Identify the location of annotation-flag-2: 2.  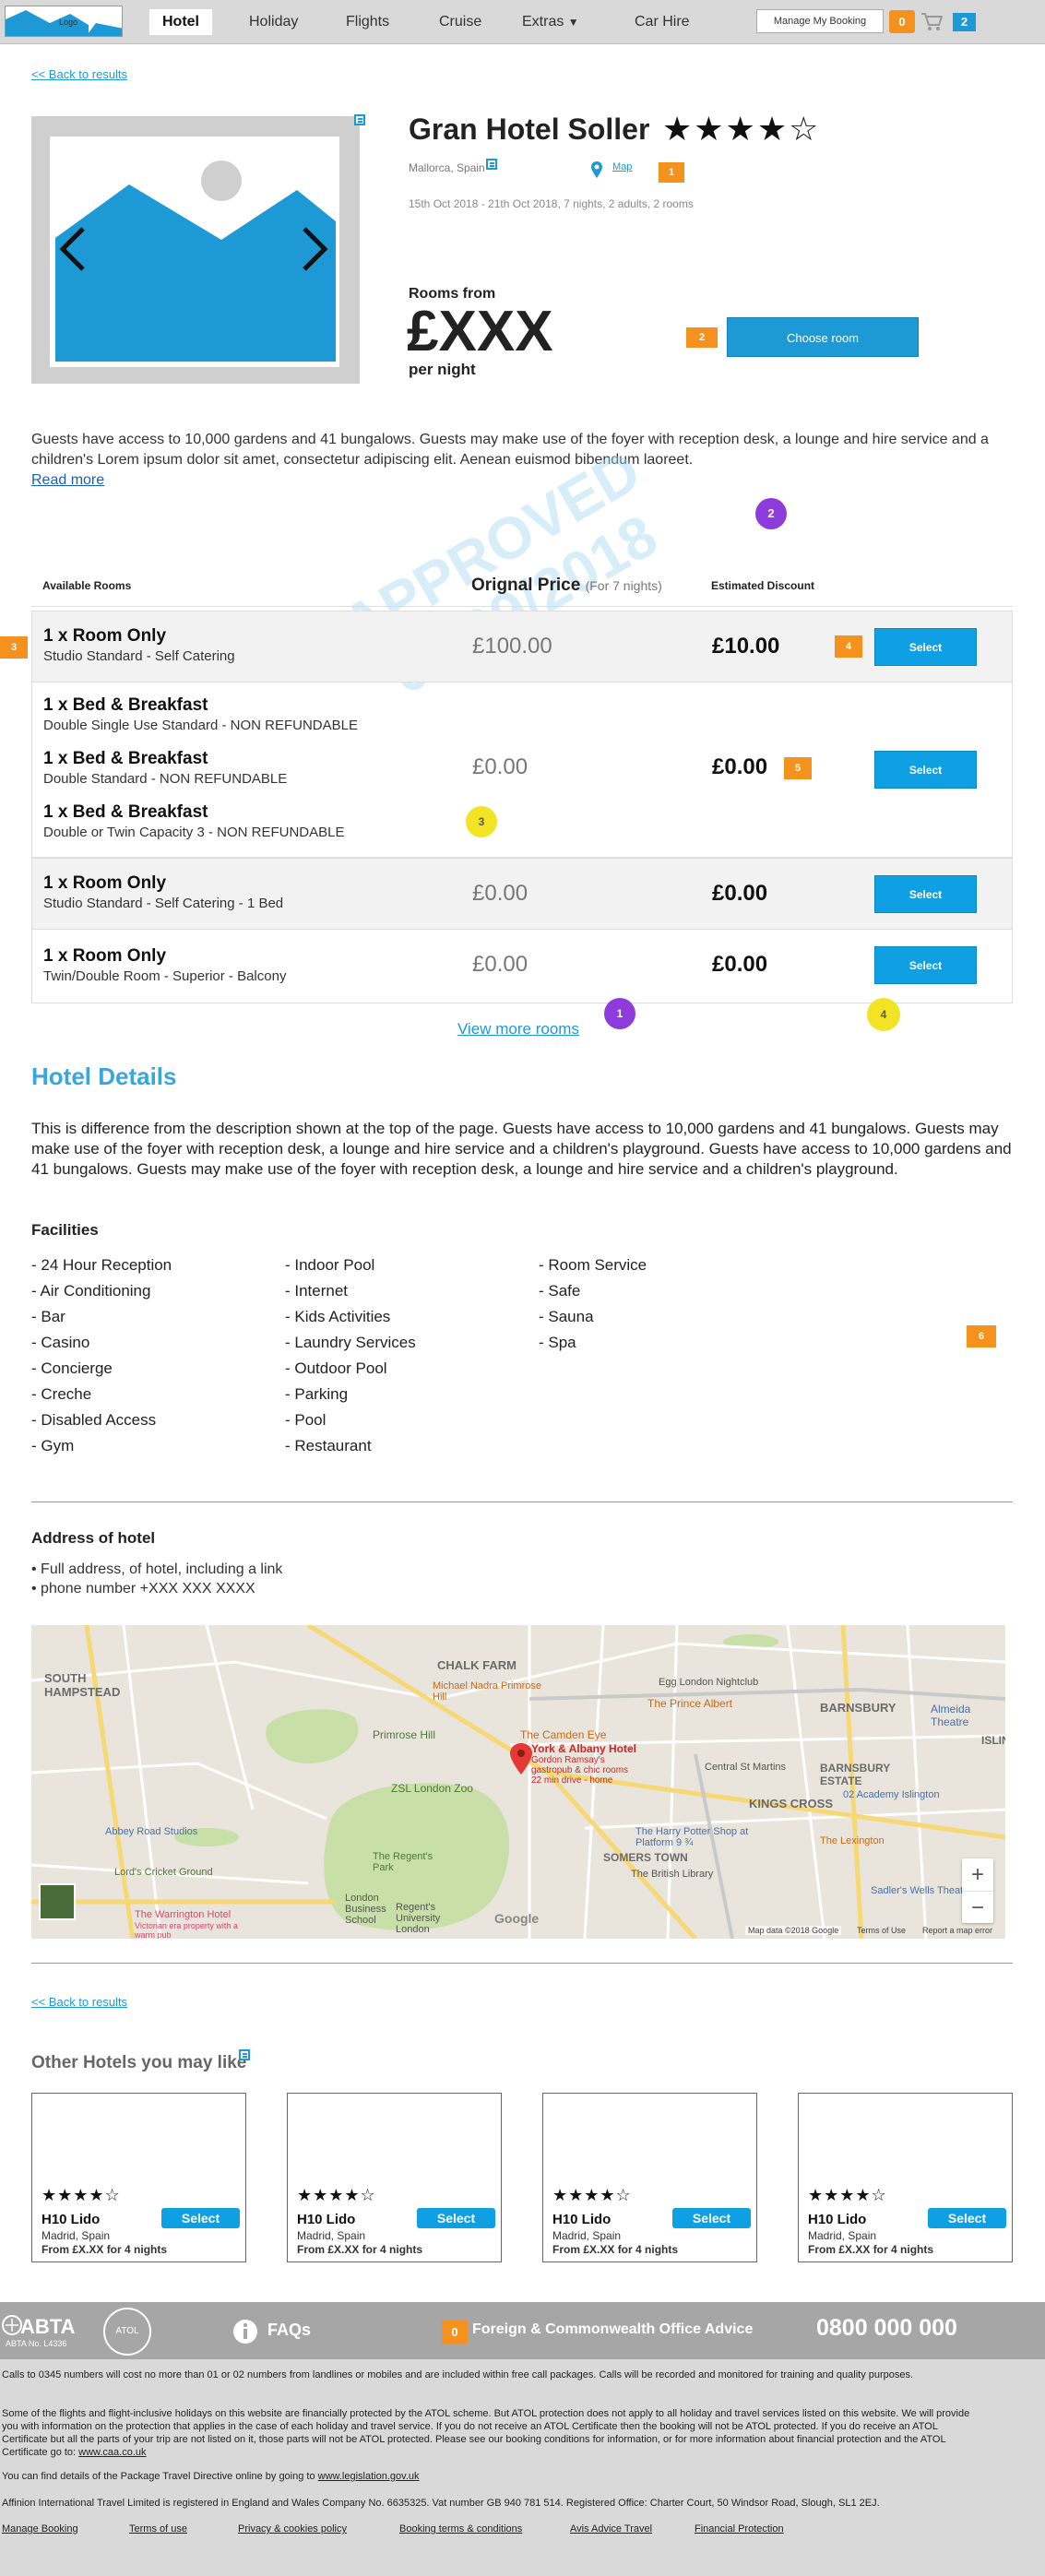
(702, 338).